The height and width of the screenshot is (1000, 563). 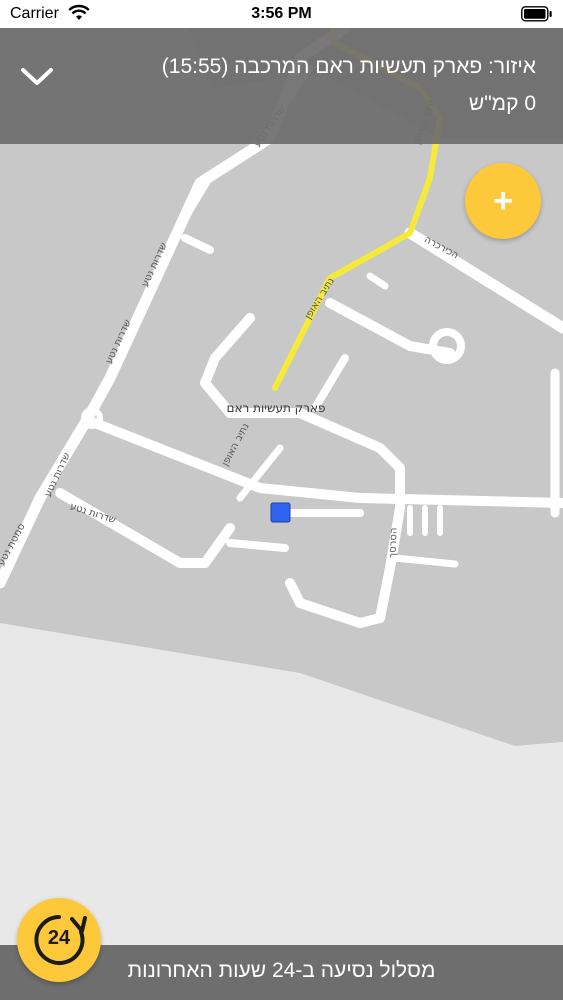 I want to click on history-24h-button: 24, so click(x=59, y=940).